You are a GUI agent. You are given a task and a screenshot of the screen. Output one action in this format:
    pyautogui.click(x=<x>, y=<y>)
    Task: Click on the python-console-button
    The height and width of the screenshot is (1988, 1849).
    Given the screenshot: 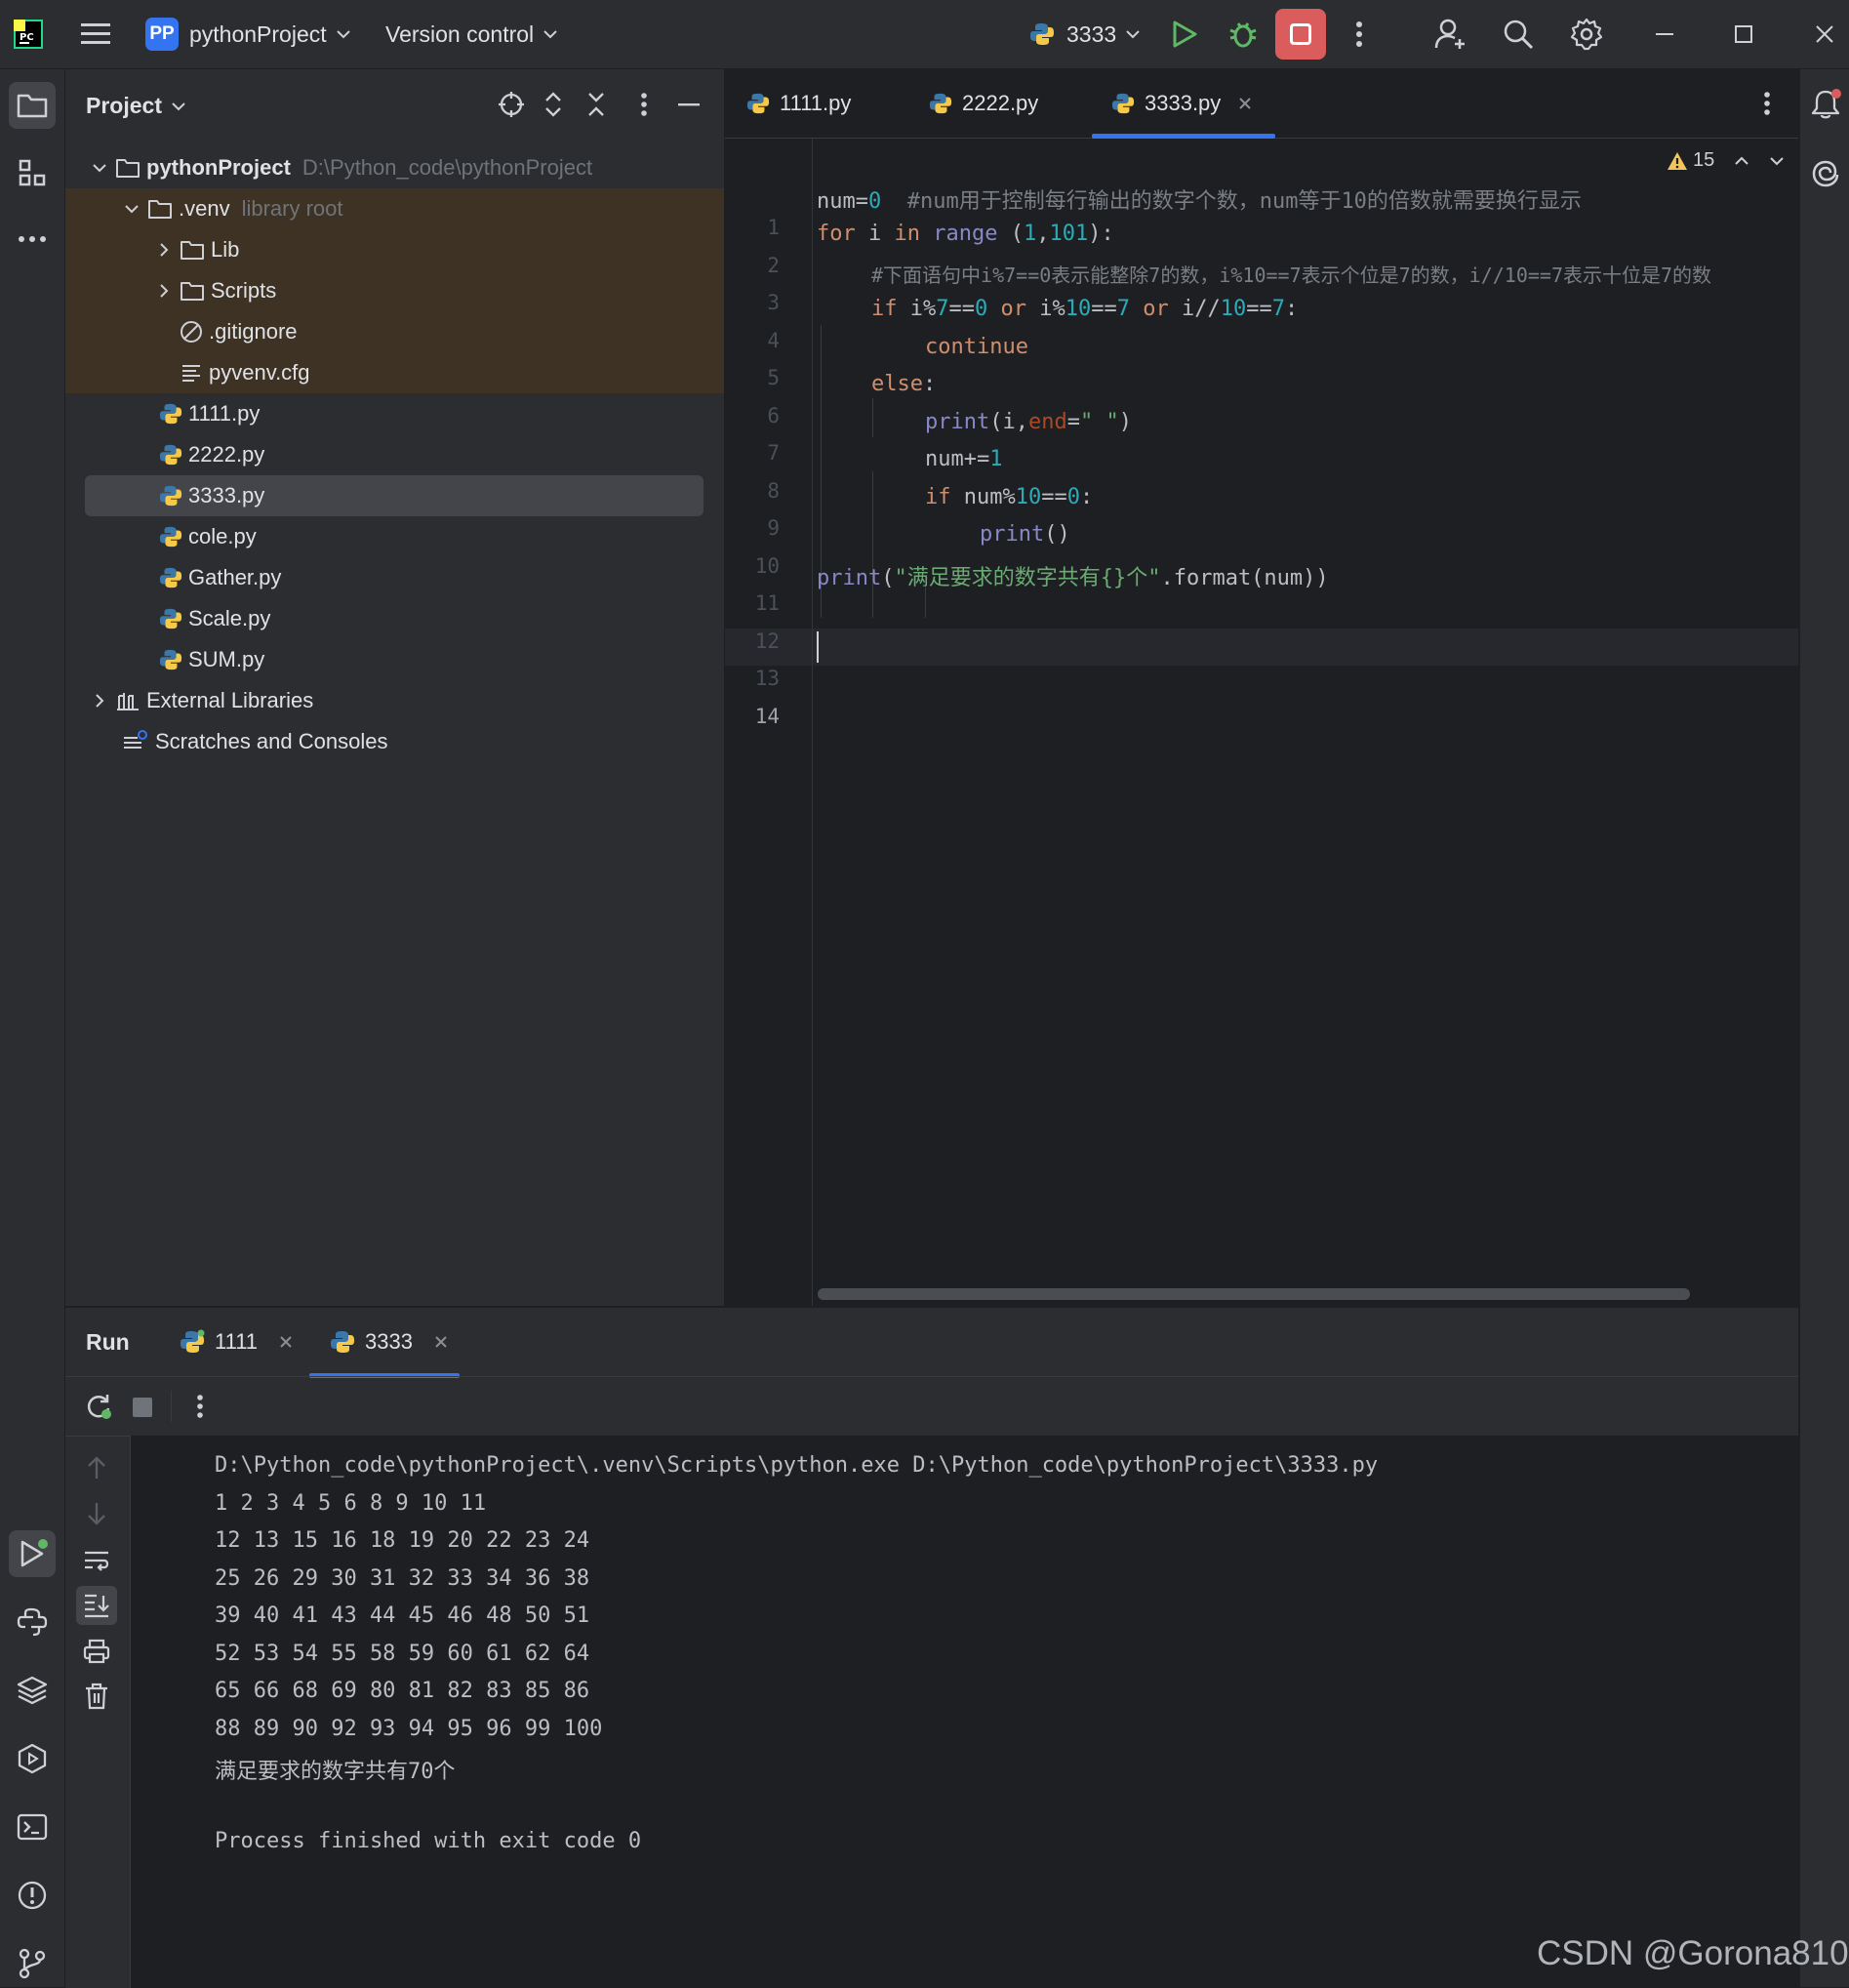 What is the action you would take?
    pyautogui.click(x=32, y=1622)
    